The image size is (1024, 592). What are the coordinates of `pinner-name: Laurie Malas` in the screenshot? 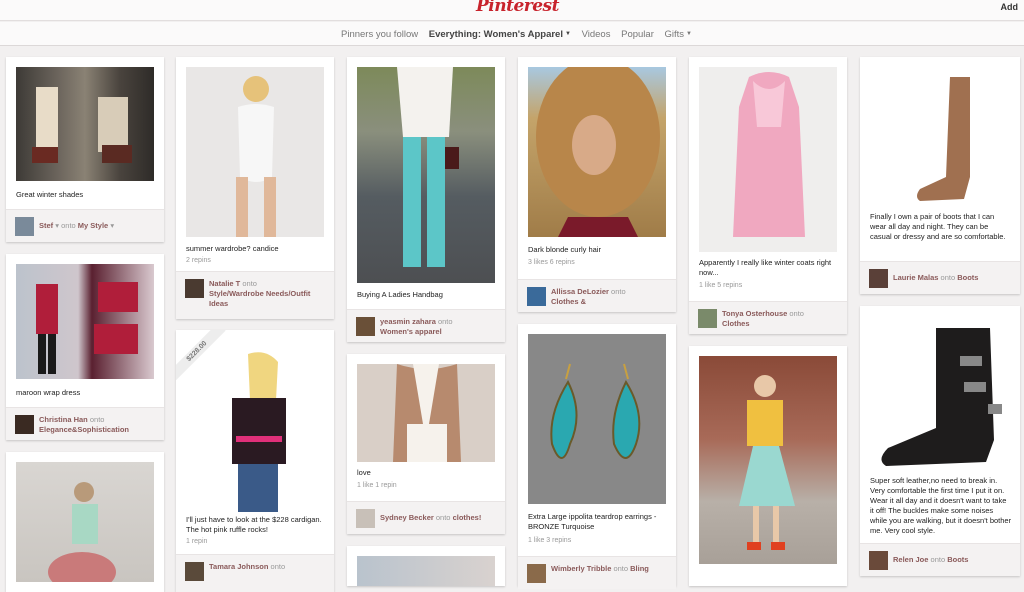 It's located at (915, 277).